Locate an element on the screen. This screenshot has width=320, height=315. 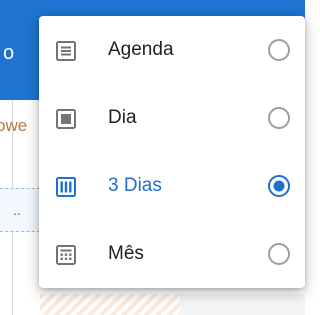
three-day-view-icon is located at coordinates (66, 187).